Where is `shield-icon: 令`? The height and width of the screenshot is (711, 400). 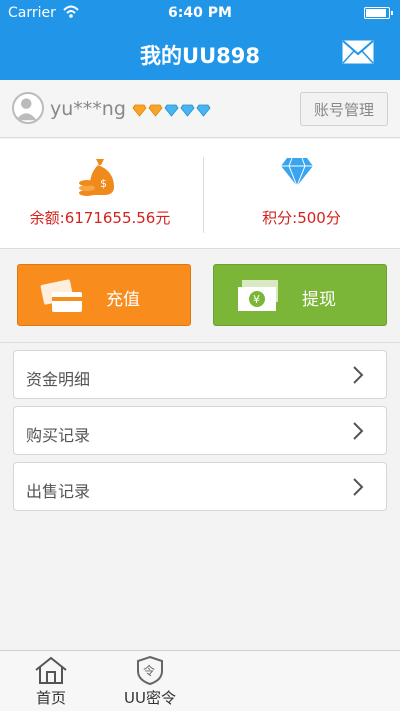
shield-icon: 令 is located at coordinates (150, 670).